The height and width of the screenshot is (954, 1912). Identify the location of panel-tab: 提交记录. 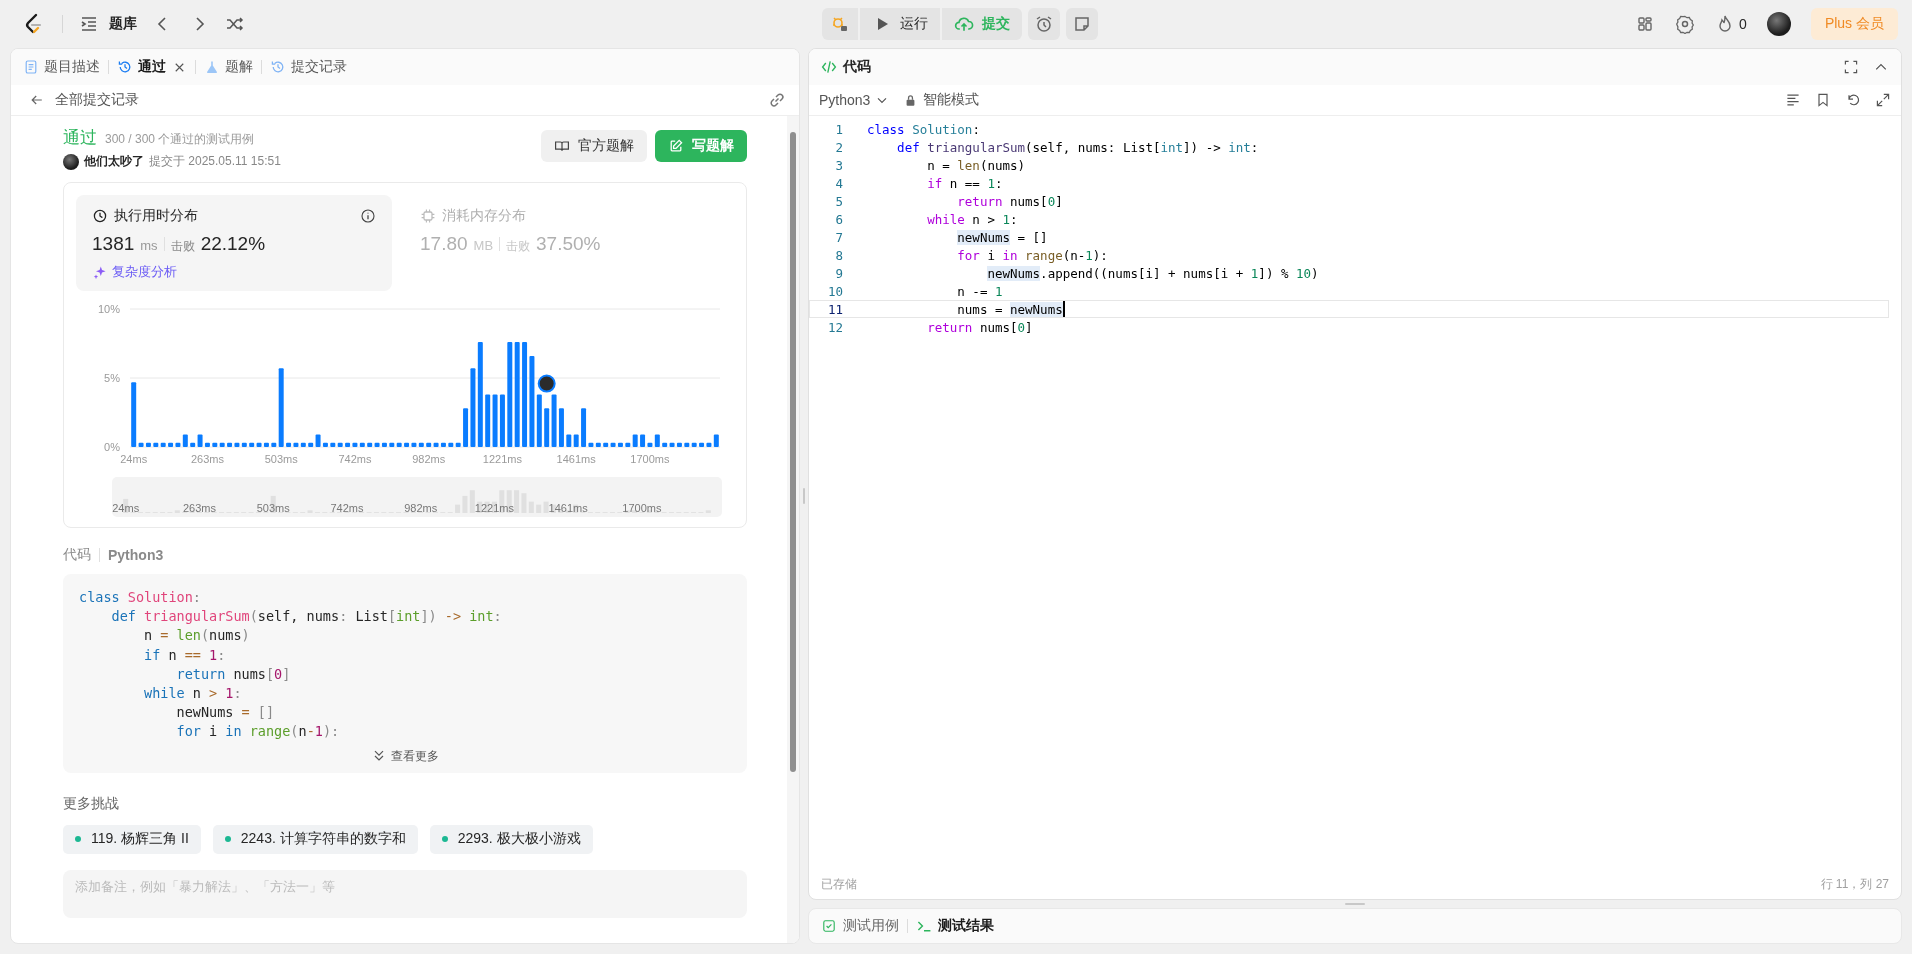
(308, 67).